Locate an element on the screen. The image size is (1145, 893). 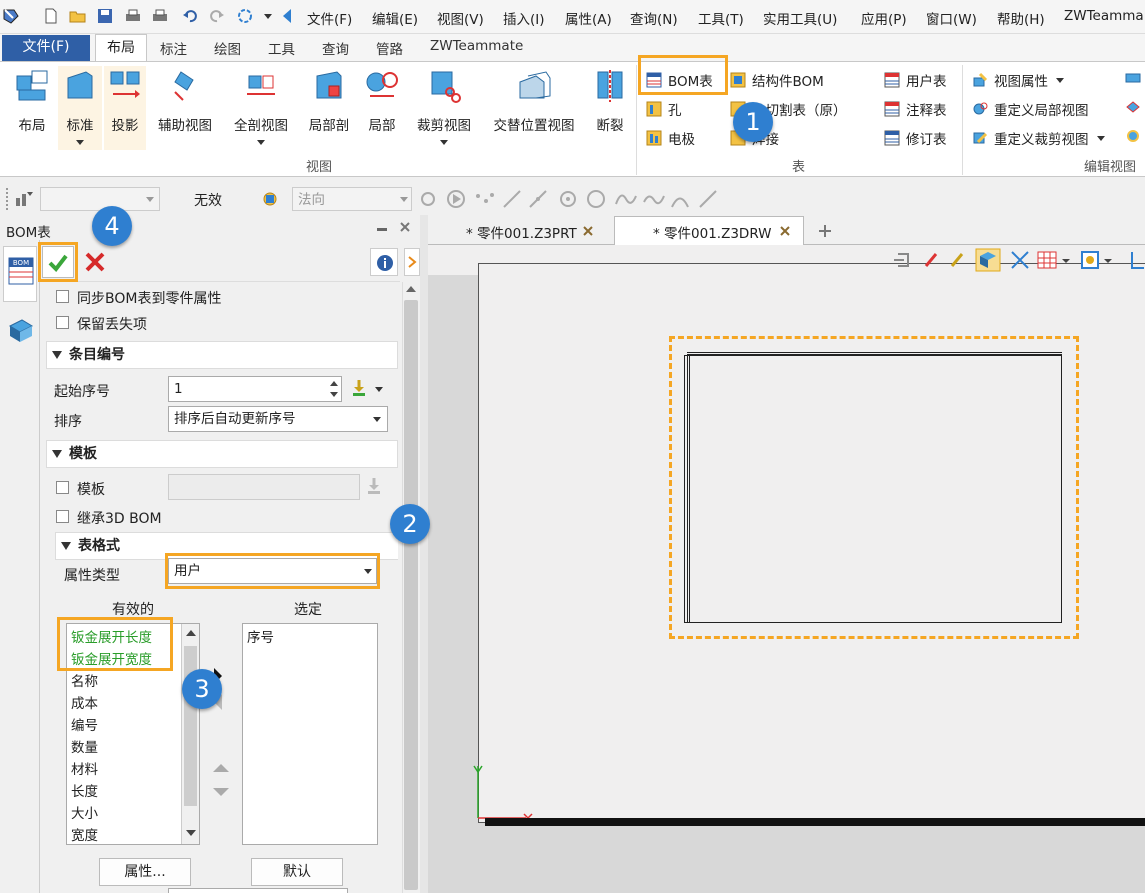
menu-edit: 编辑(E) is located at coordinates (395, 18).